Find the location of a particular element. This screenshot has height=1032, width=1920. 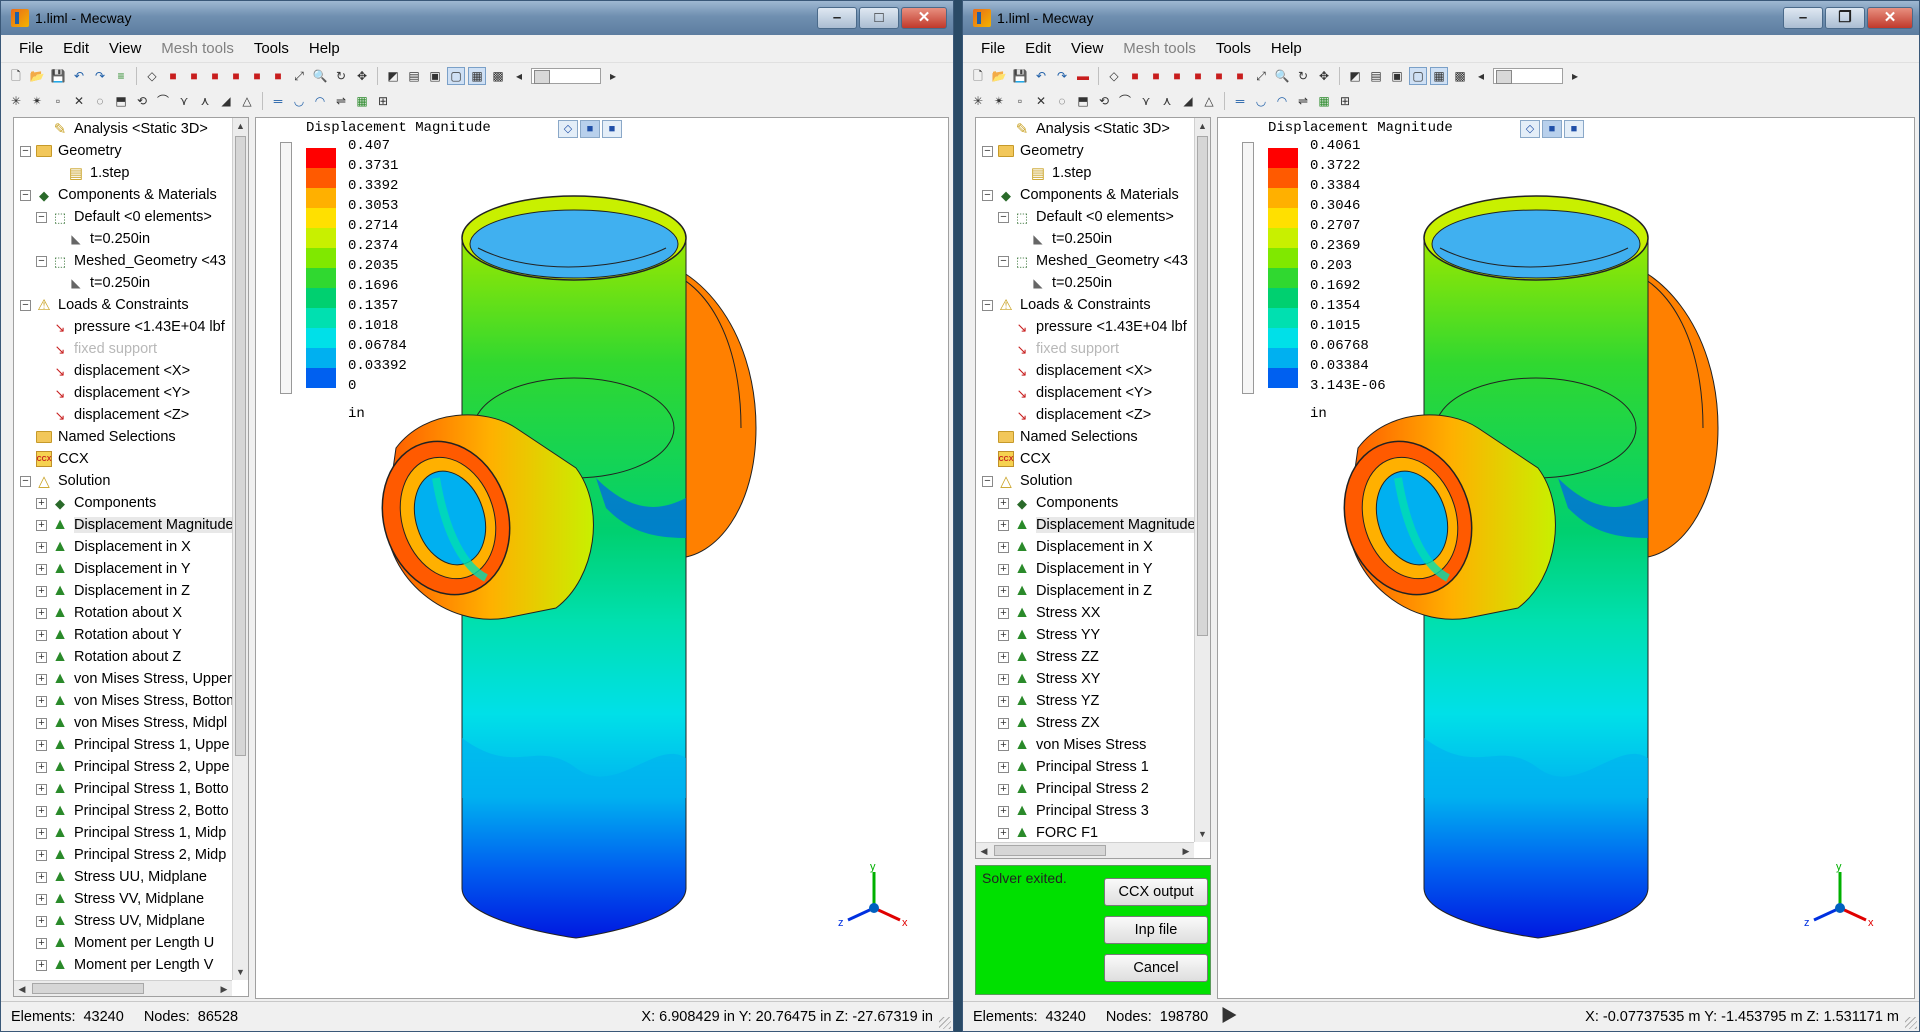

sweep-icon: ⌒ is located at coordinates (163, 101).